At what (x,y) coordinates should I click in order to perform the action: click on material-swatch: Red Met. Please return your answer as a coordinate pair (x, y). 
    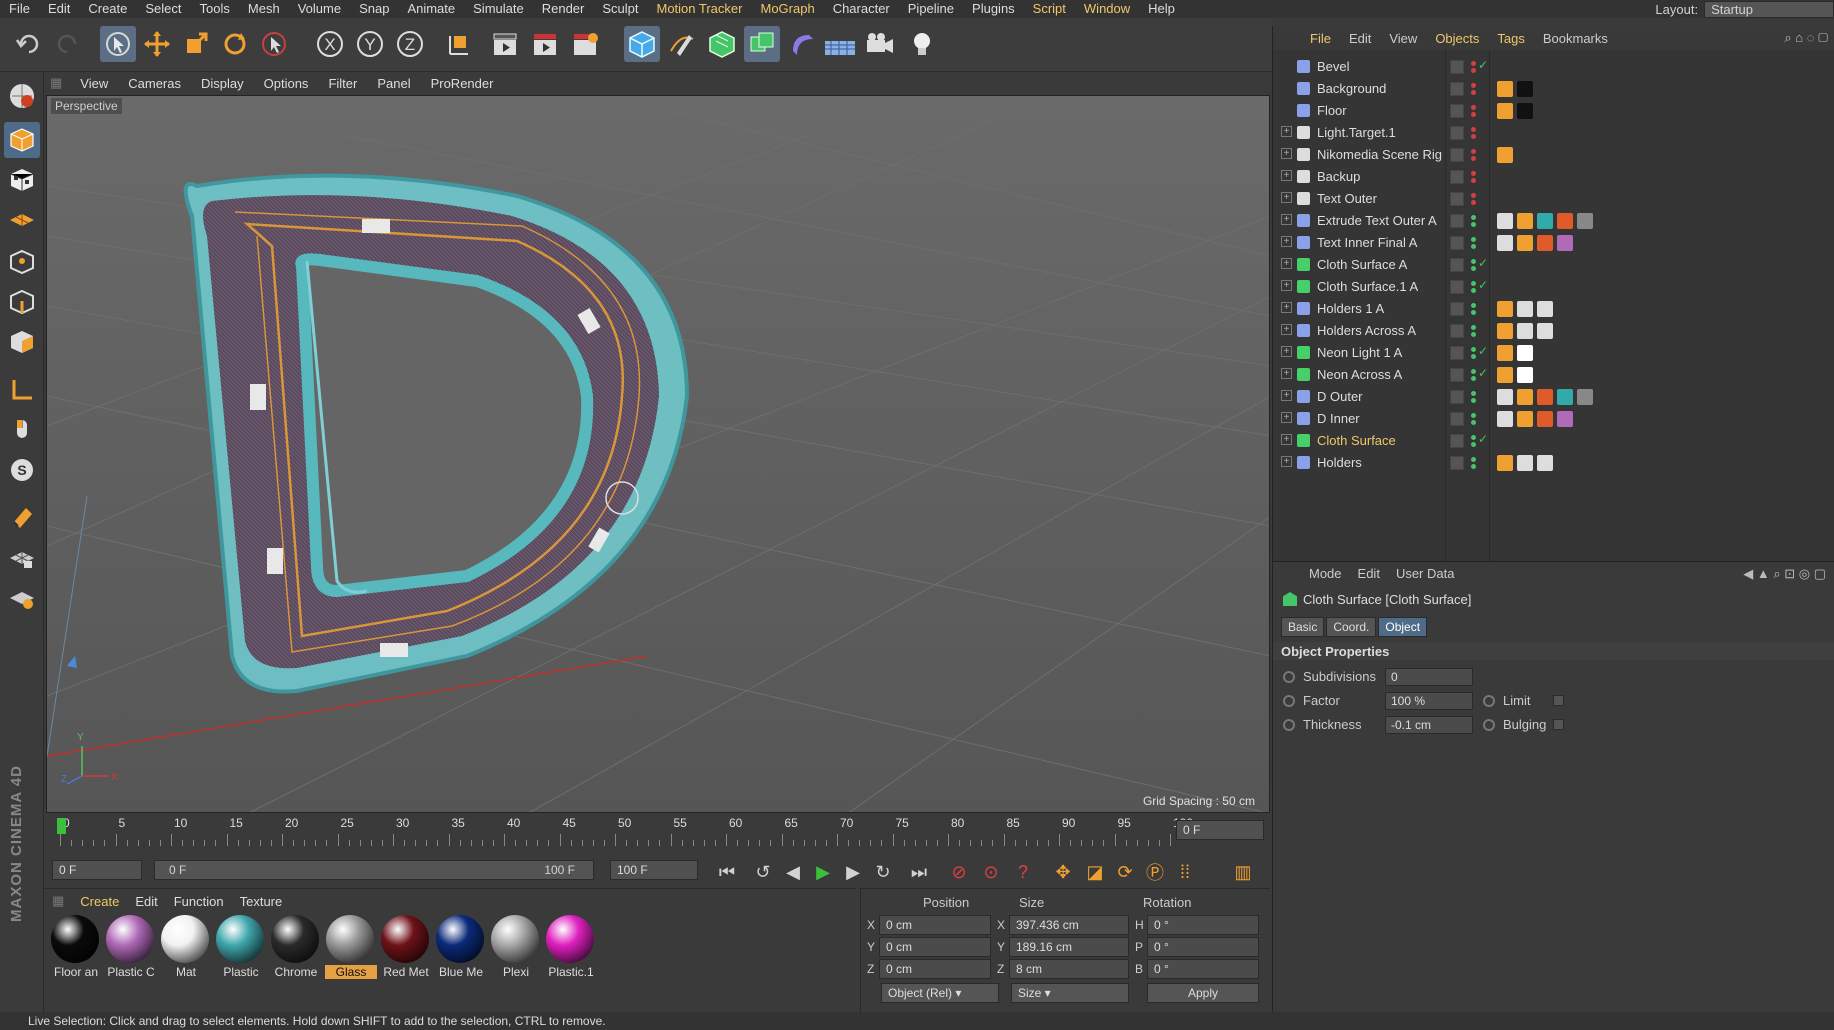
    Looking at the image, I should click on (406, 947).